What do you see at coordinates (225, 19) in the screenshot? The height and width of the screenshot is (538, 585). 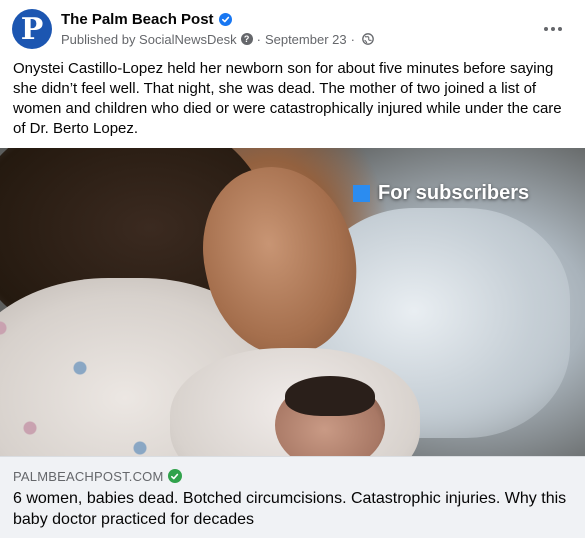 I see `verified-check-icon` at bounding box center [225, 19].